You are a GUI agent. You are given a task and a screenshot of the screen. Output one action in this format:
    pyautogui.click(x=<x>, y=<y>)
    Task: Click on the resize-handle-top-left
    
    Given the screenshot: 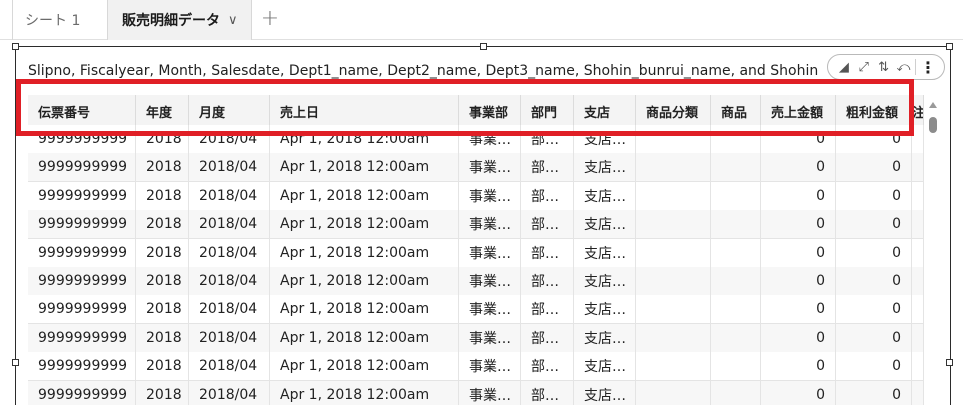 What is the action you would take?
    pyautogui.click(x=15, y=46)
    